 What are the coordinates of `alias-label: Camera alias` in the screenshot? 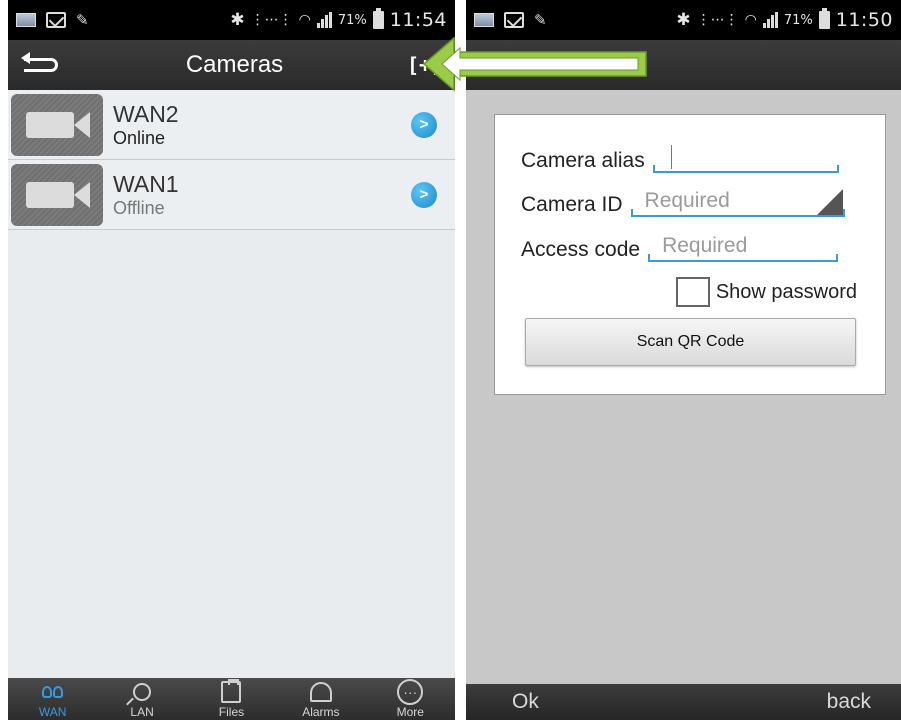 It's located at (583, 160).